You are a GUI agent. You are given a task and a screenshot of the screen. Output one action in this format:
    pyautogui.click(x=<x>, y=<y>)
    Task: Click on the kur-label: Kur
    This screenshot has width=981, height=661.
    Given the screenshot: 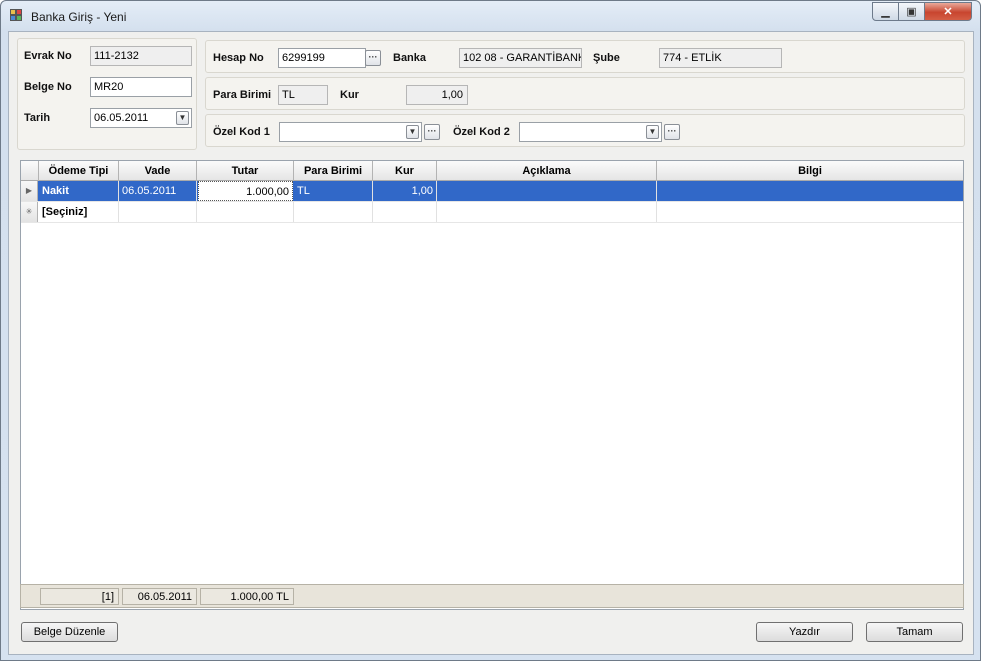 What is the action you would take?
    pyautogui.click(x=349, y=95)
    